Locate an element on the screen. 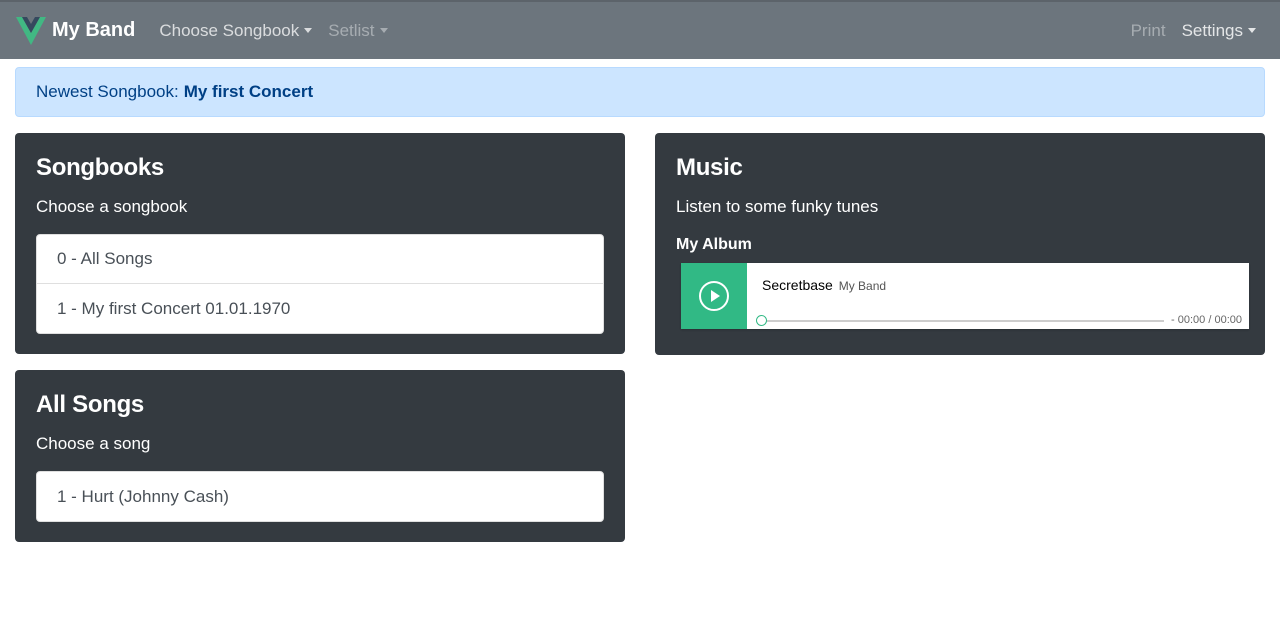 Image resolution: width=1280 pixels, height=636 pixels. time-display: - 00:00 / 00:00 is located at coordinates (1206, 320).